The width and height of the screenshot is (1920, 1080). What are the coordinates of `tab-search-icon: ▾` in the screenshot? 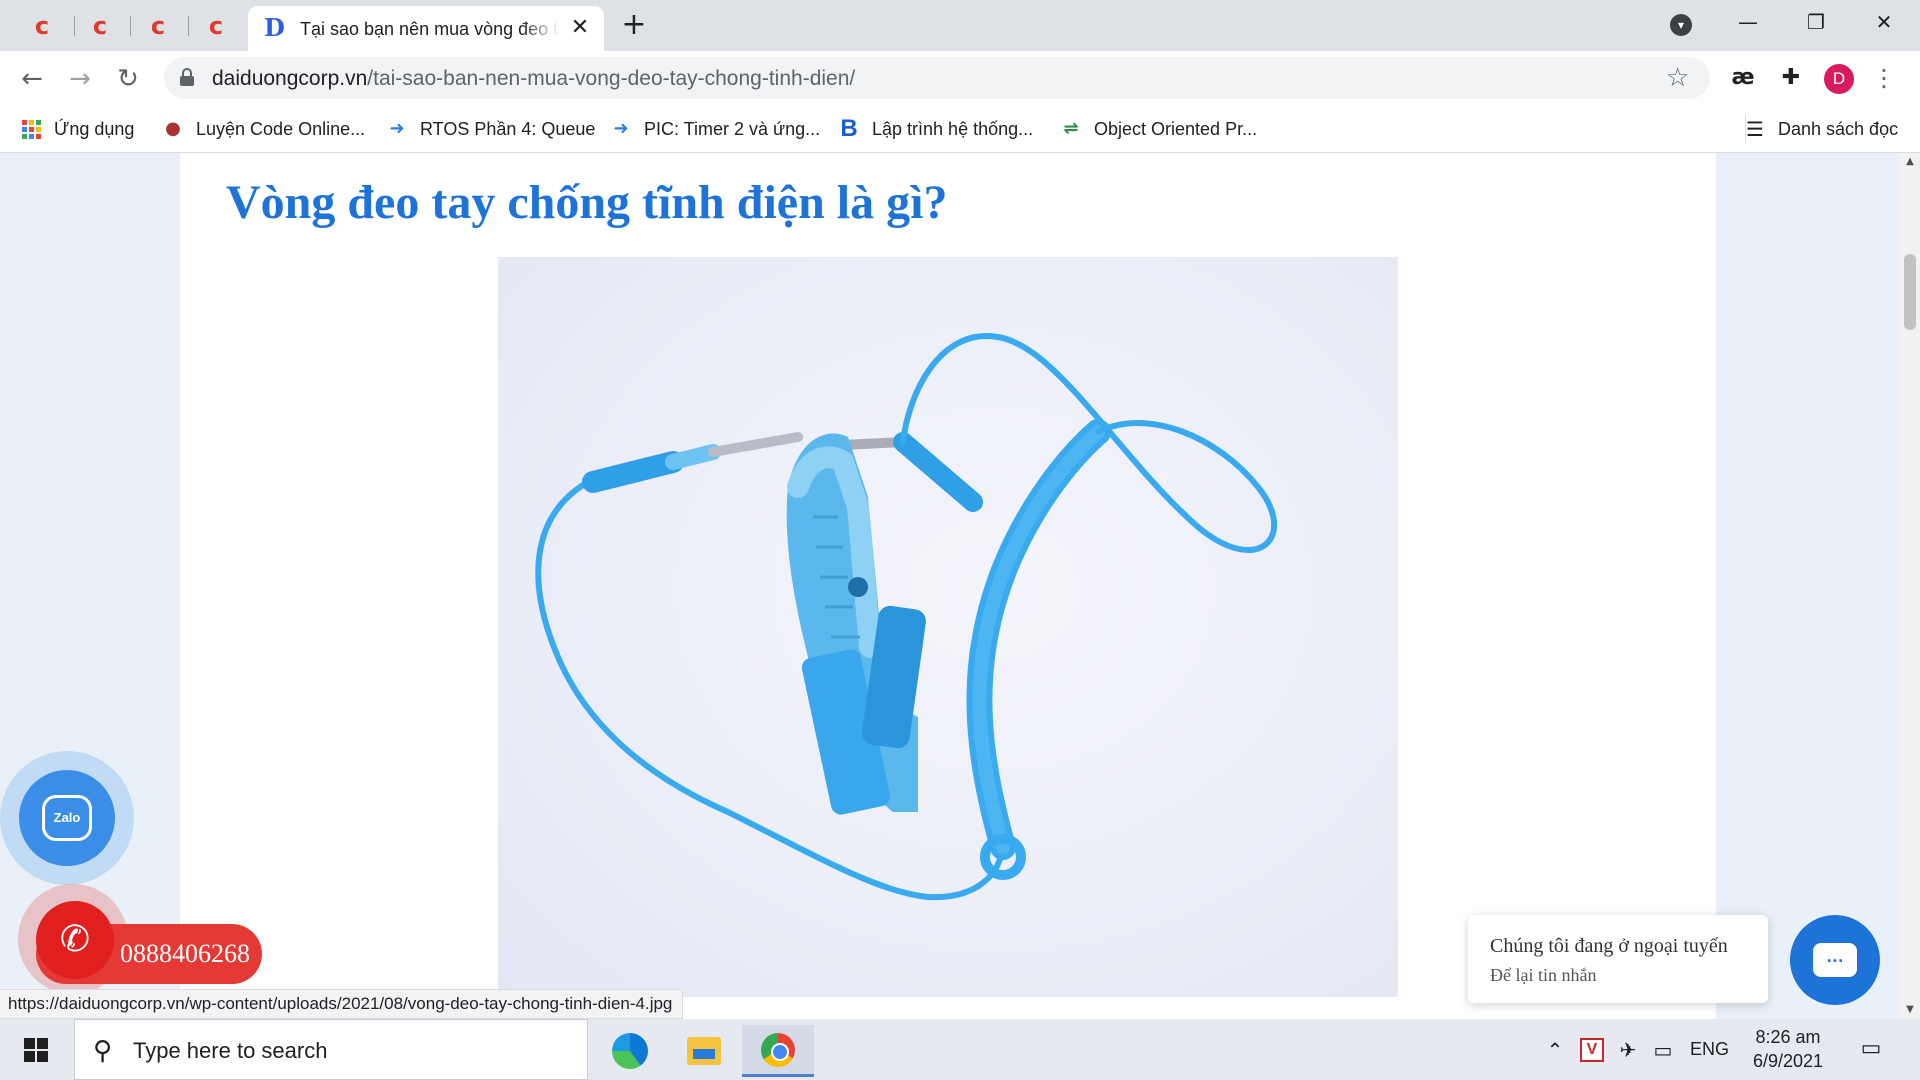 It's located at (1681, 25).